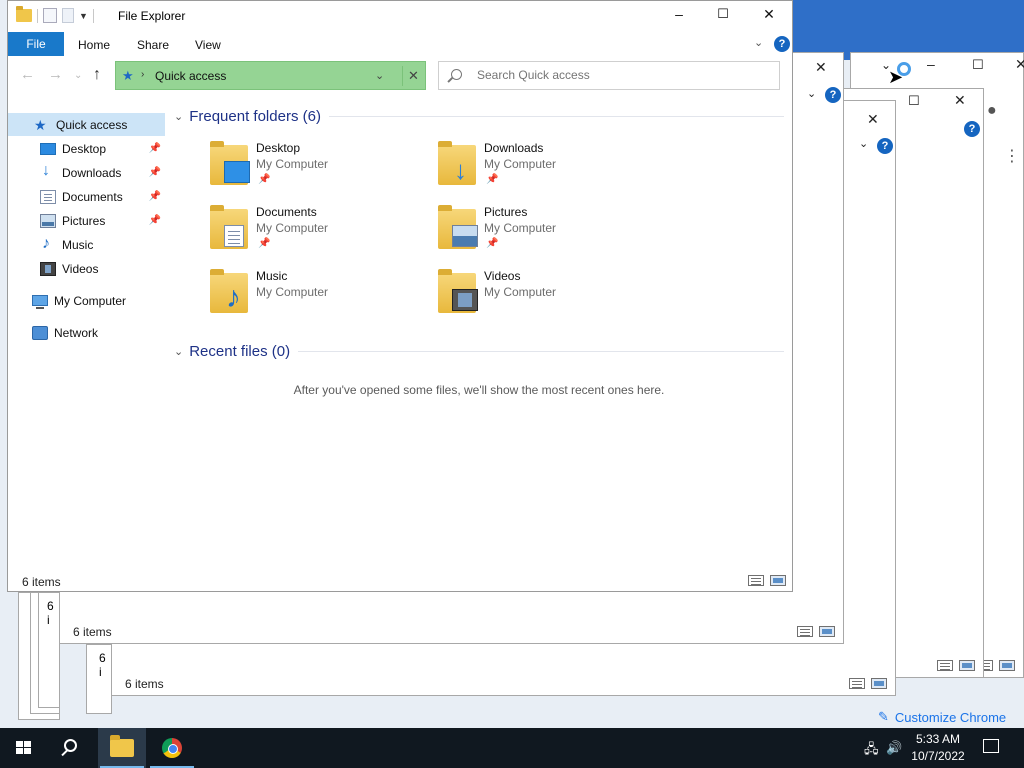 This screenshot has height=768, width=1024. What do you see at coordinates (86, 172) in the screenshot?
I see `sidebar-item-downloads: Downloads 📌` at bounding box center [86, 172].